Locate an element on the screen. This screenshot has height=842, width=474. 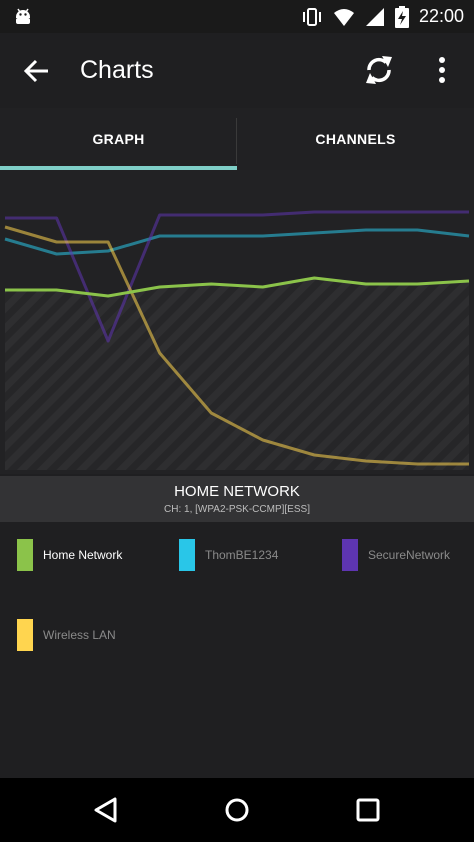
android-debug-icon is located at coordinates (23, 16).